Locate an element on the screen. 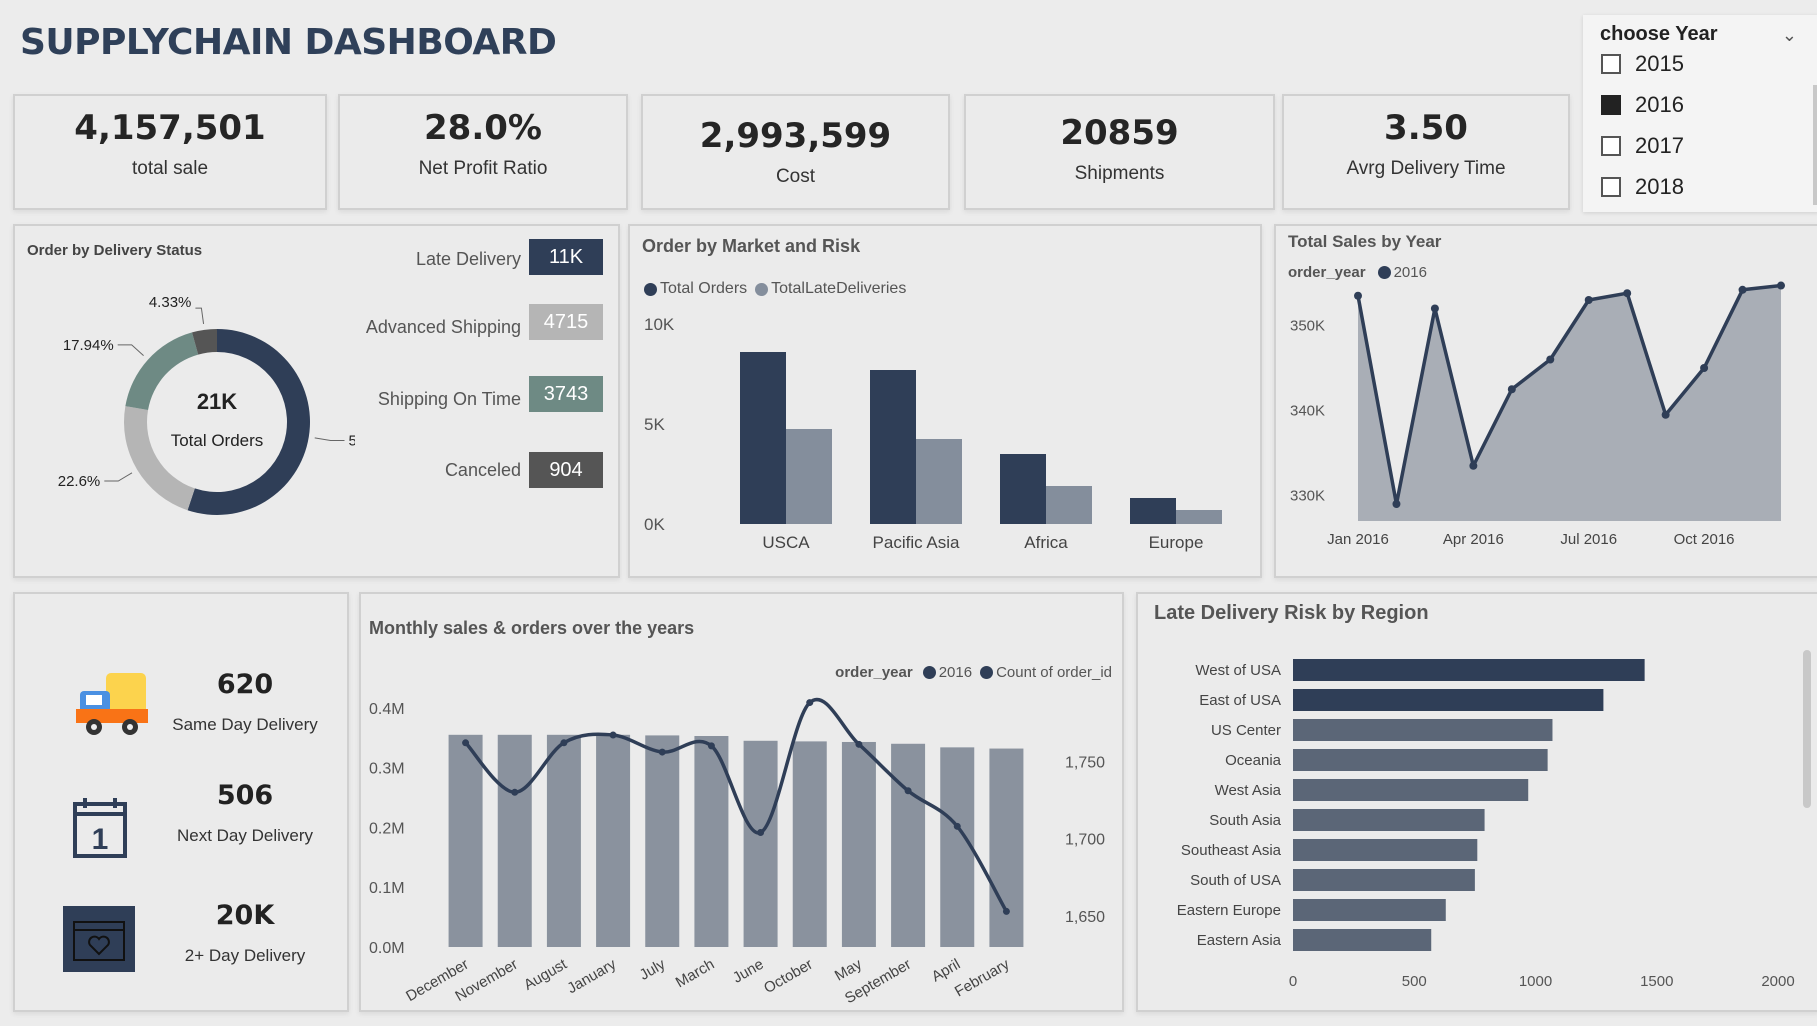 The height and width of the screenshot is (1026, 1817). donut-data-label: 17.94% is located at coordinates (88, 345).